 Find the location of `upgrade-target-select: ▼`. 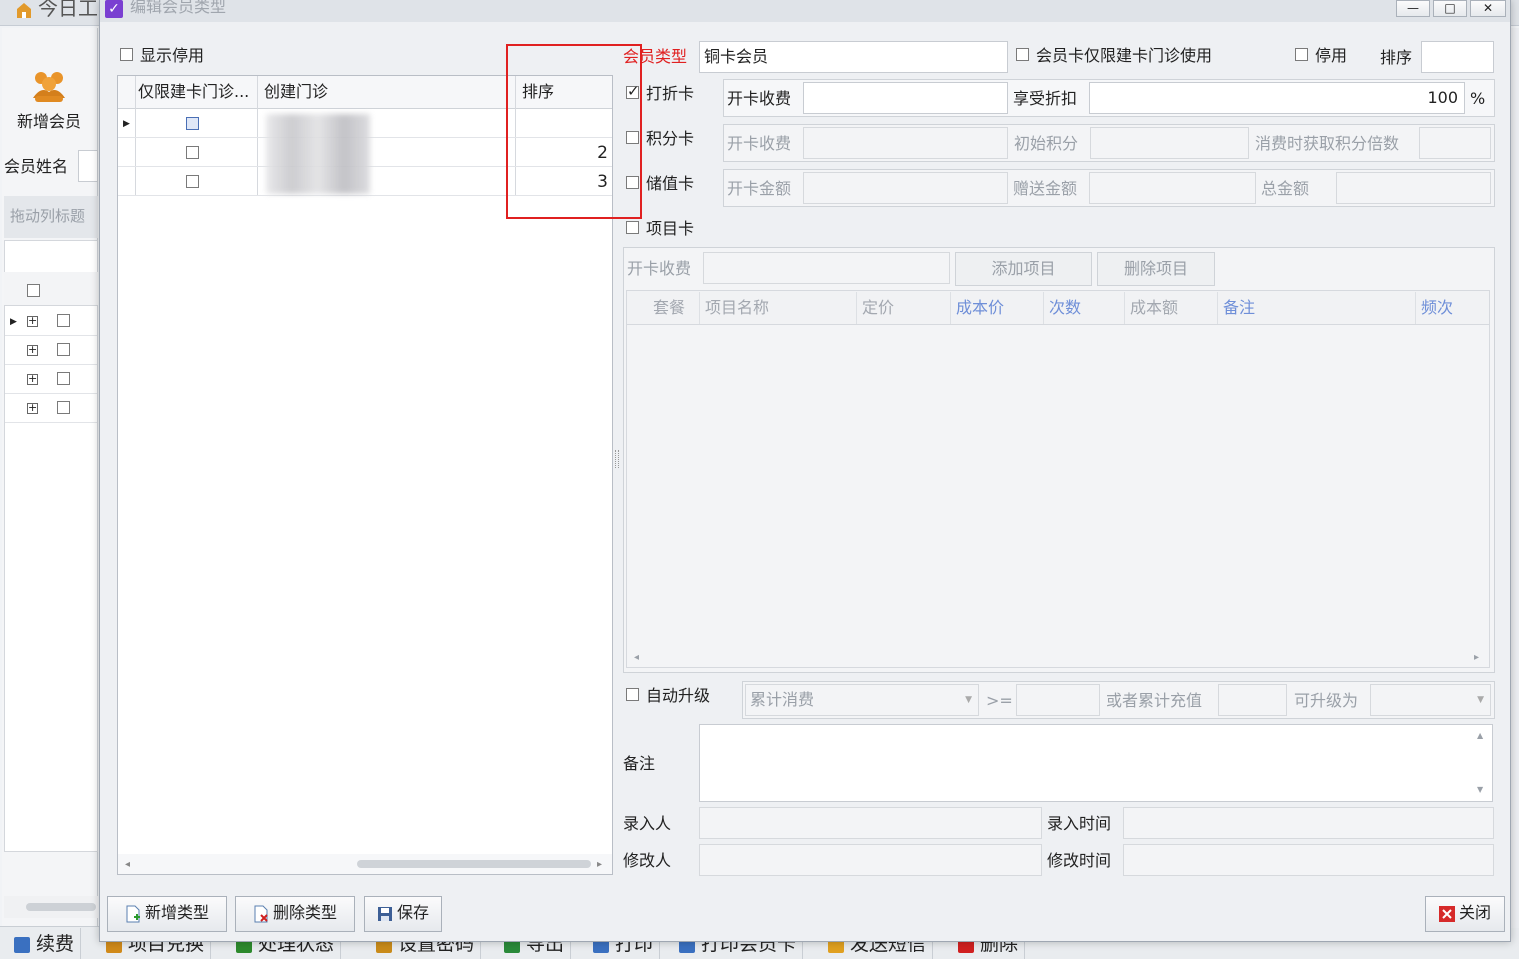

upgrade-target-select: ▼ is located at coordinates (1430, 700).